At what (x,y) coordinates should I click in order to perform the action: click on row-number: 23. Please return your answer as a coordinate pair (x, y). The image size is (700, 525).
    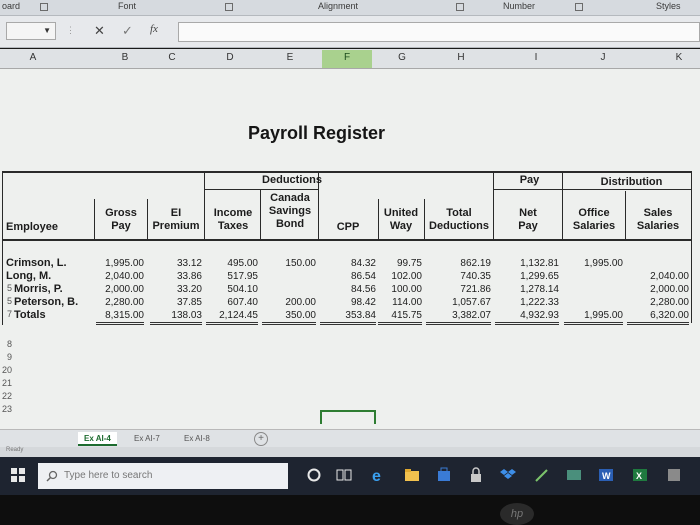
    Looking at the image, I should click on (6, 409).